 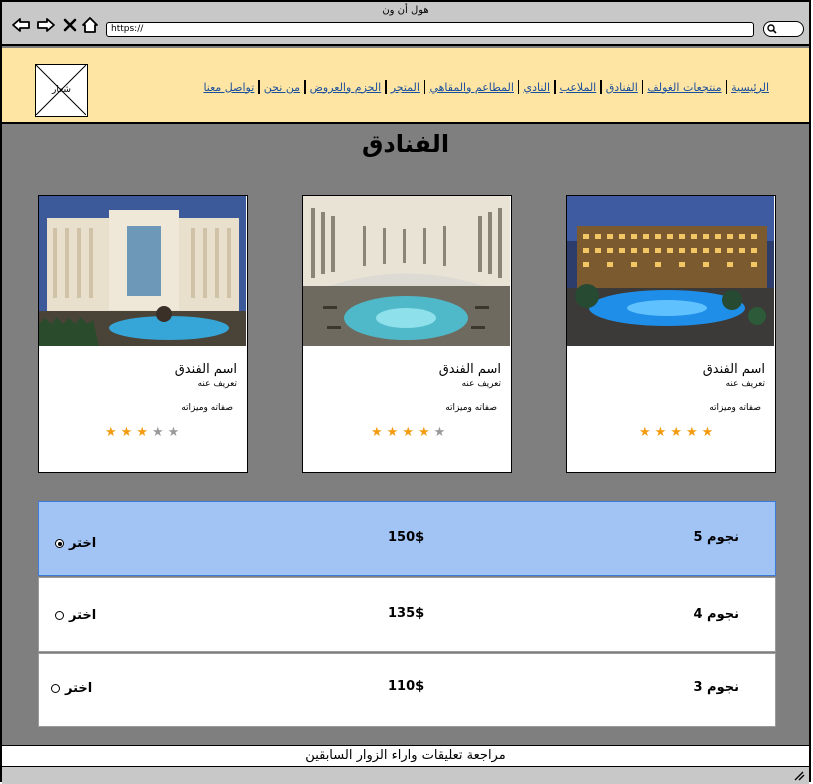 I want to click on pricing-star-level: نجوم 4, so click(x=716, y=614).